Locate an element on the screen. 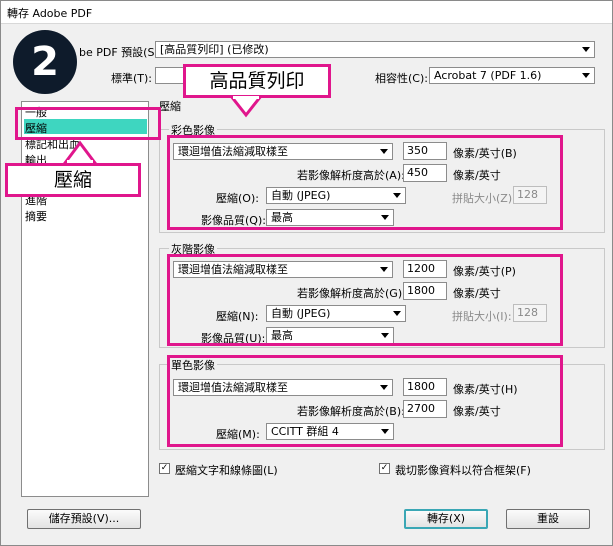 The width and height of the screenshot is (613, 546). title-bar: 轉存 Adobe PDF is located at coordinates (306, 12).